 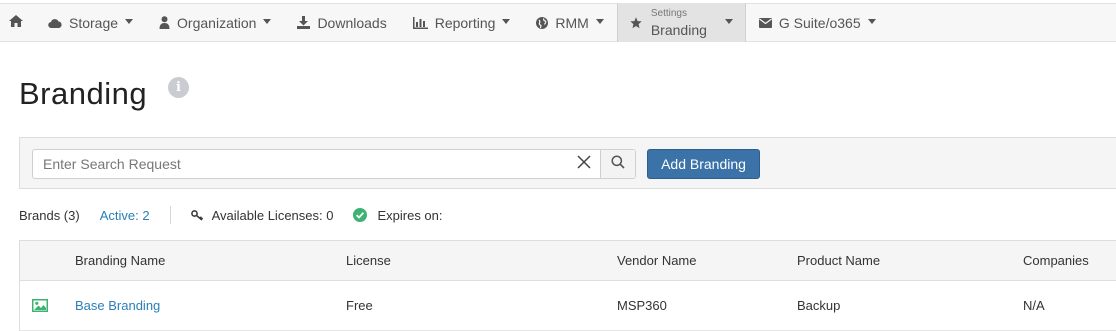 I want to click on search-button, so click(x=617, y=164).